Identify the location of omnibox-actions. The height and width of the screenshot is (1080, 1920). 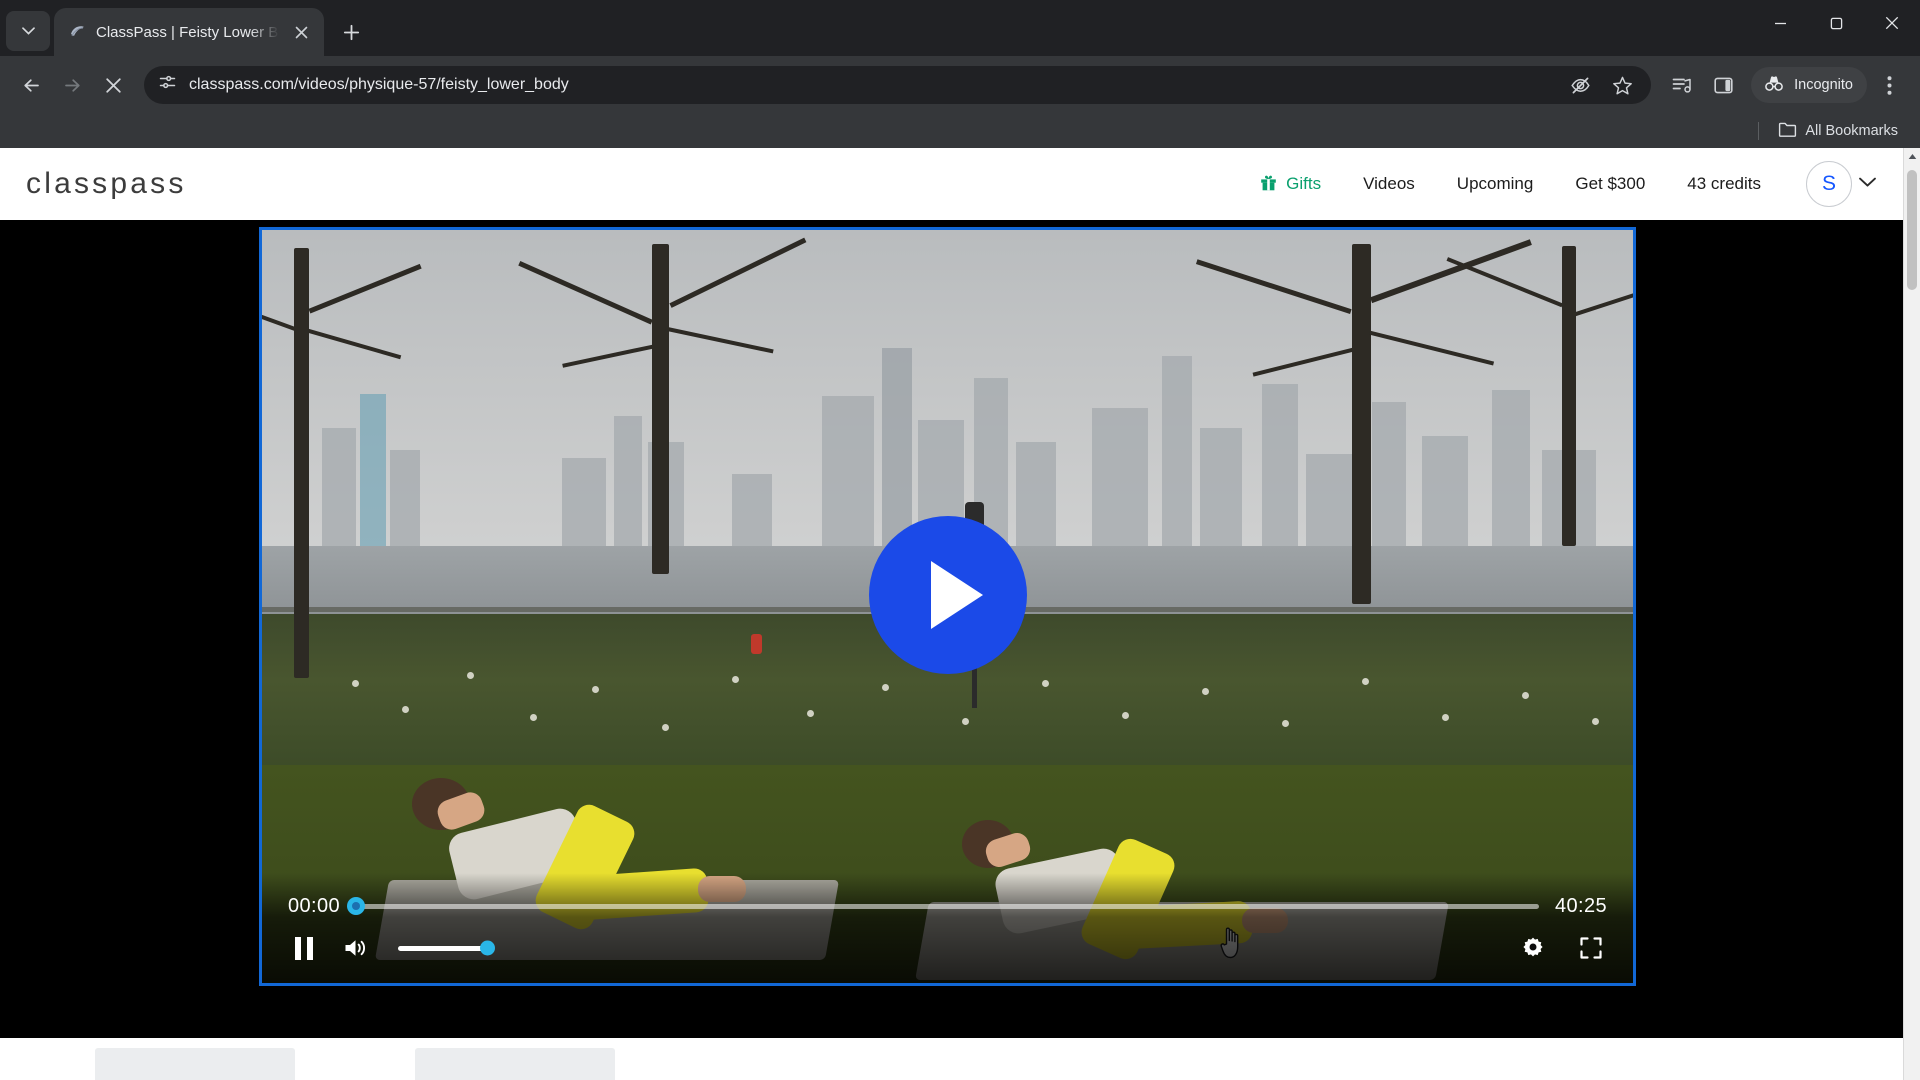
(1601, 85).